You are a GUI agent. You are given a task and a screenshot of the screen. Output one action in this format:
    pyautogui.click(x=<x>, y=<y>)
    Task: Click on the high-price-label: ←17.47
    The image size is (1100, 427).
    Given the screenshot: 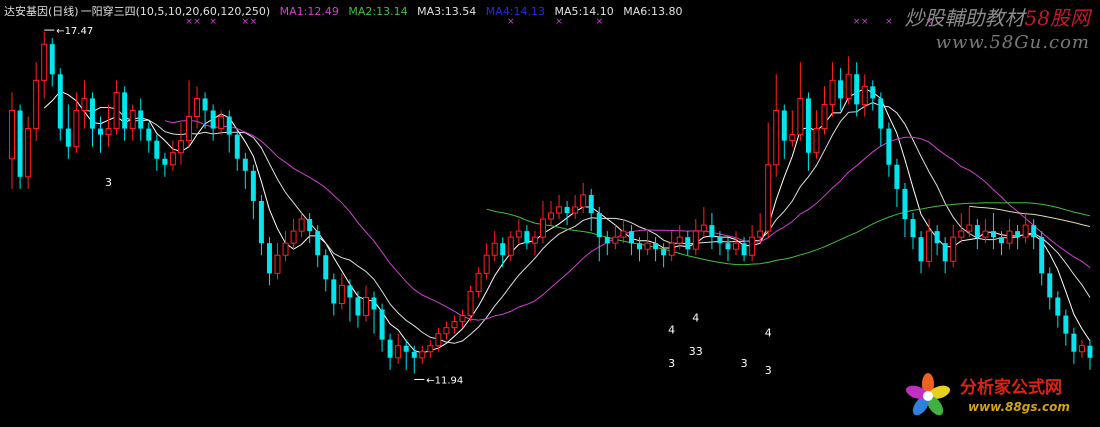 What is the action you would take?
    pyautogui.click(x=74, y=31)
    